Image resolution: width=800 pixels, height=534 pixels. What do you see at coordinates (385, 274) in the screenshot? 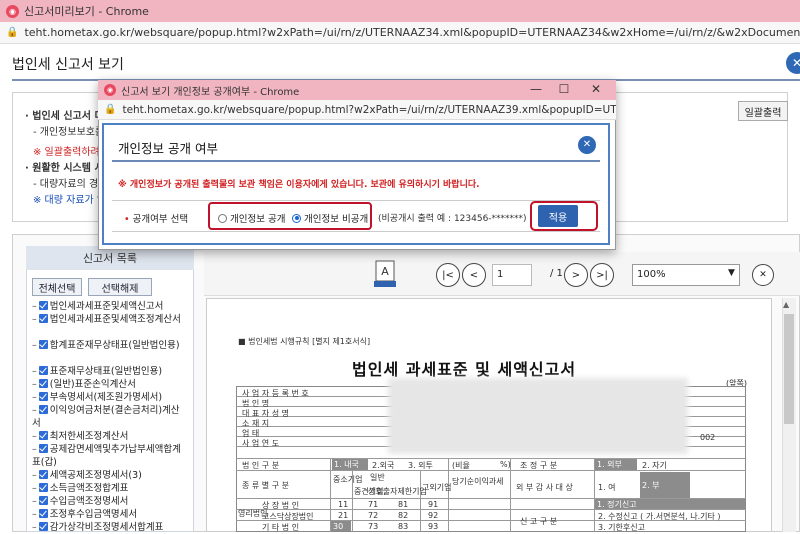
I see `text-document-icon: A` at bounding box center [385, 274].